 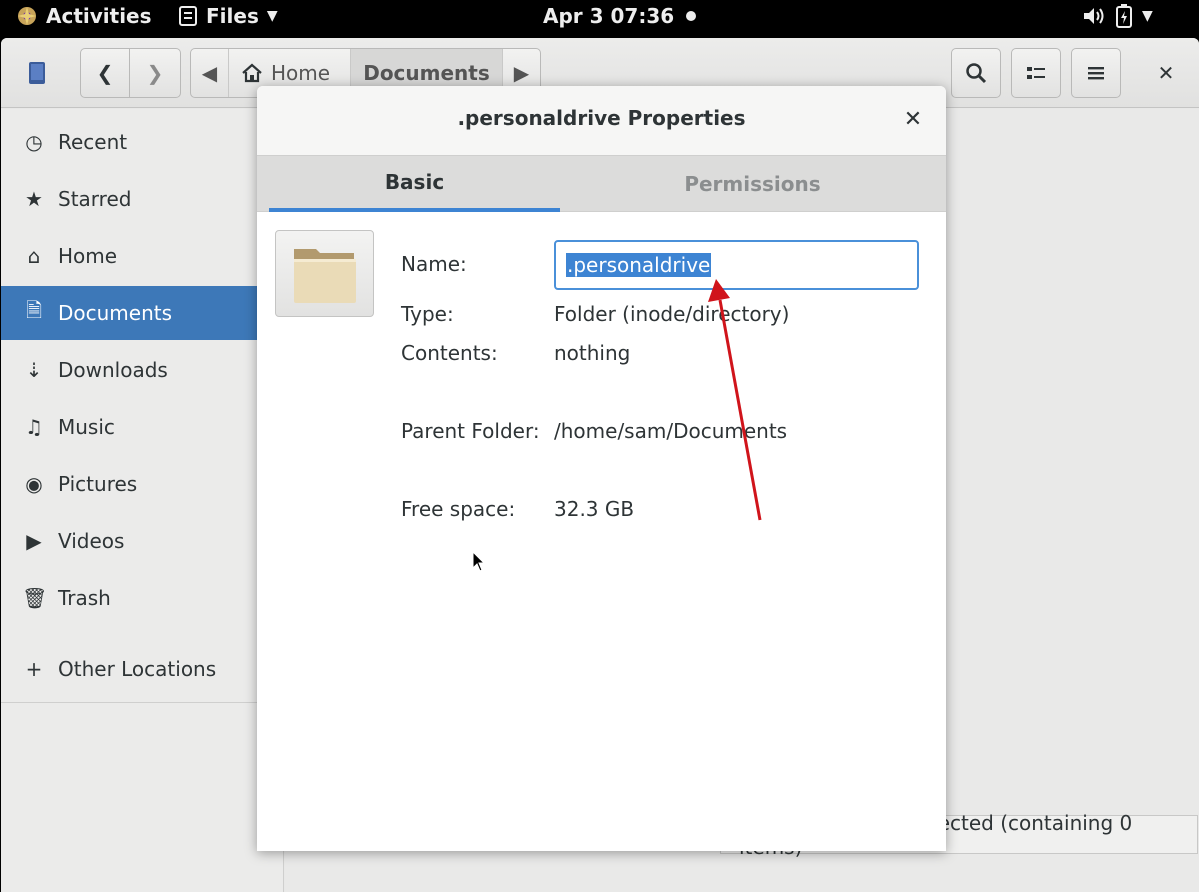 I want to click on clock: Apr 3 07:36, so click(x=620, y=16).